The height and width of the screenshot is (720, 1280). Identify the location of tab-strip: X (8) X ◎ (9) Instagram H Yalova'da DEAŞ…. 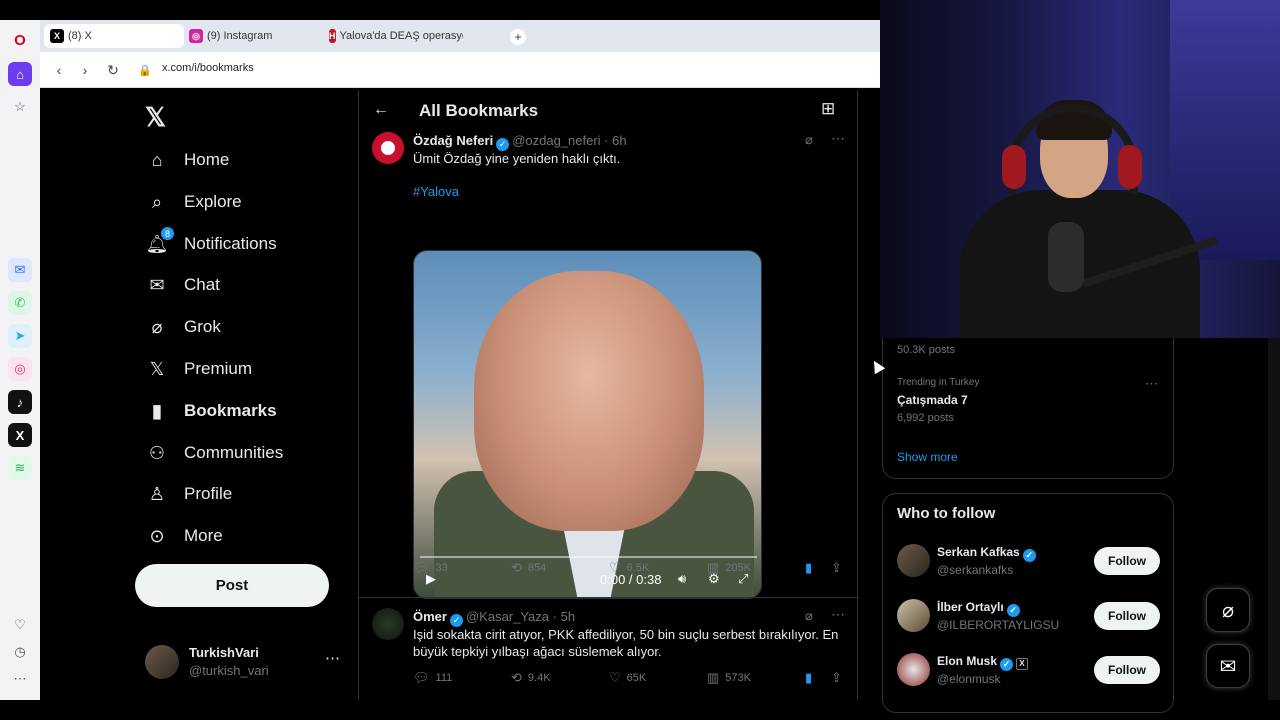
(460, 36).